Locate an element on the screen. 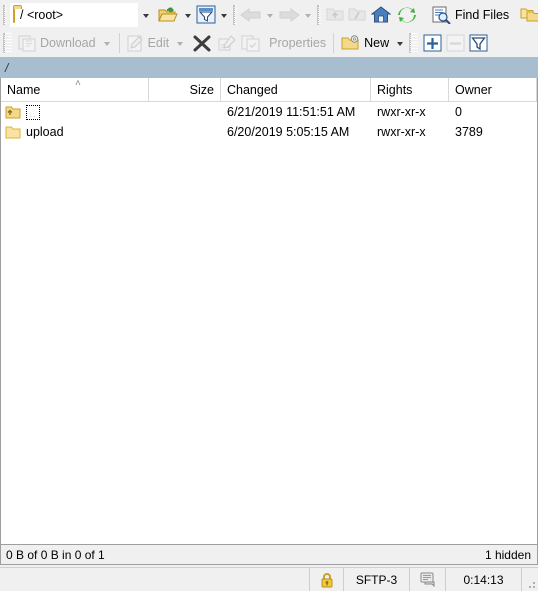  session-duration: 0:14:13 is located at coordinates (484, 579).